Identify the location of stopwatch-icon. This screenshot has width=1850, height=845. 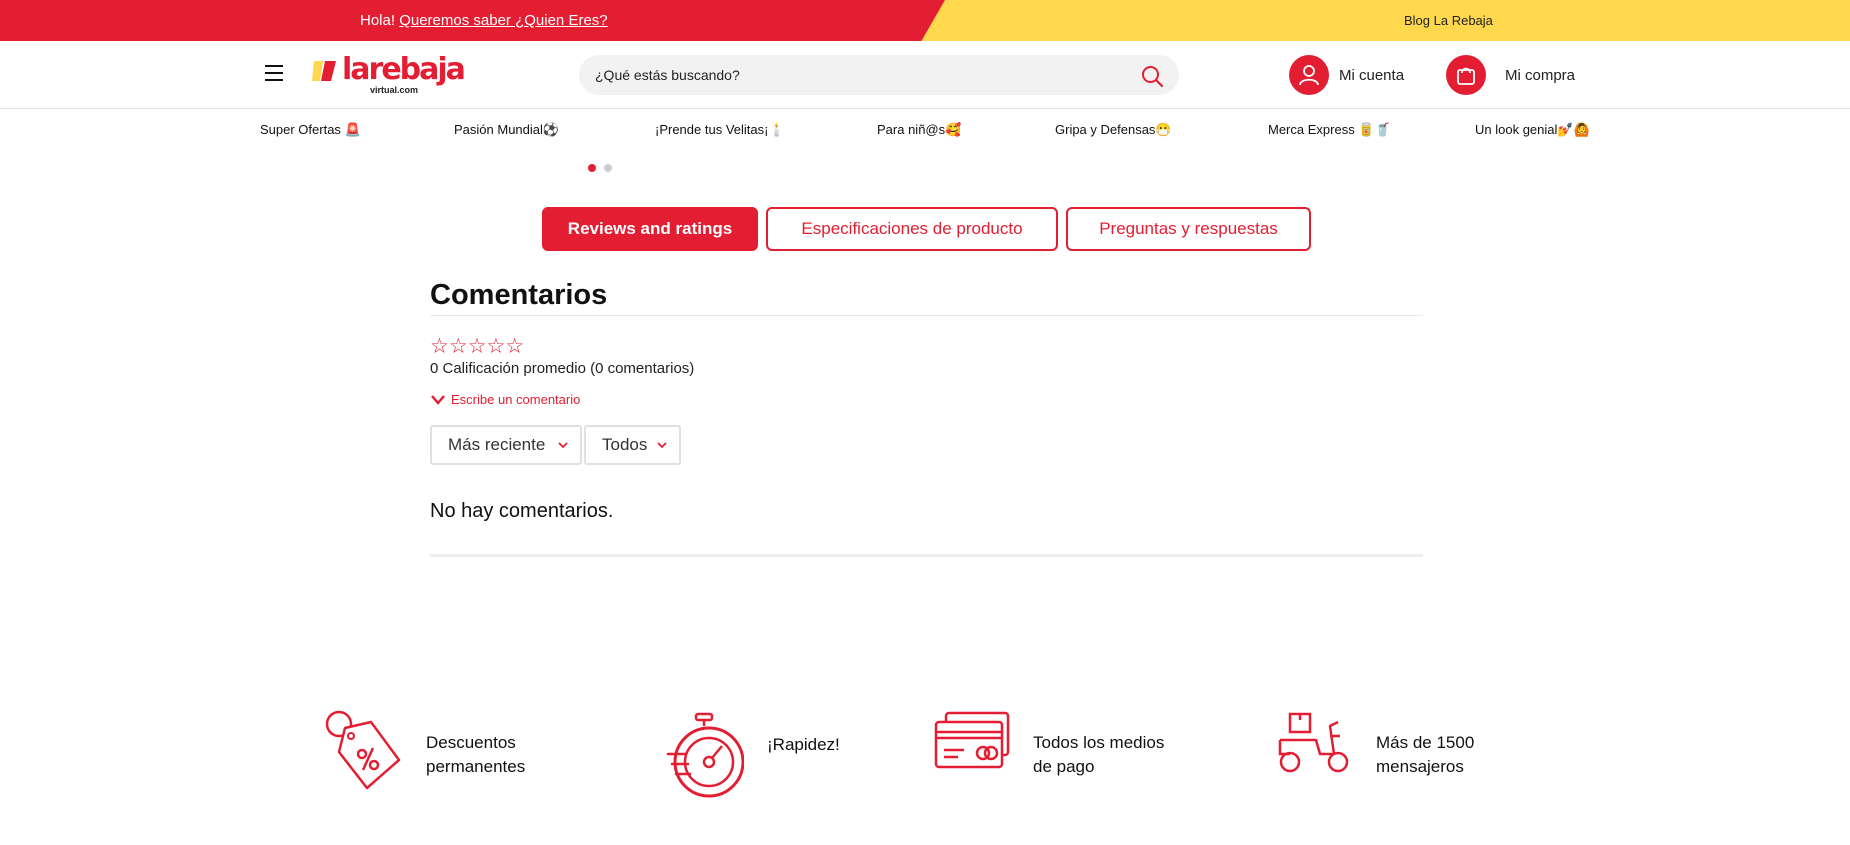
(705, 755).